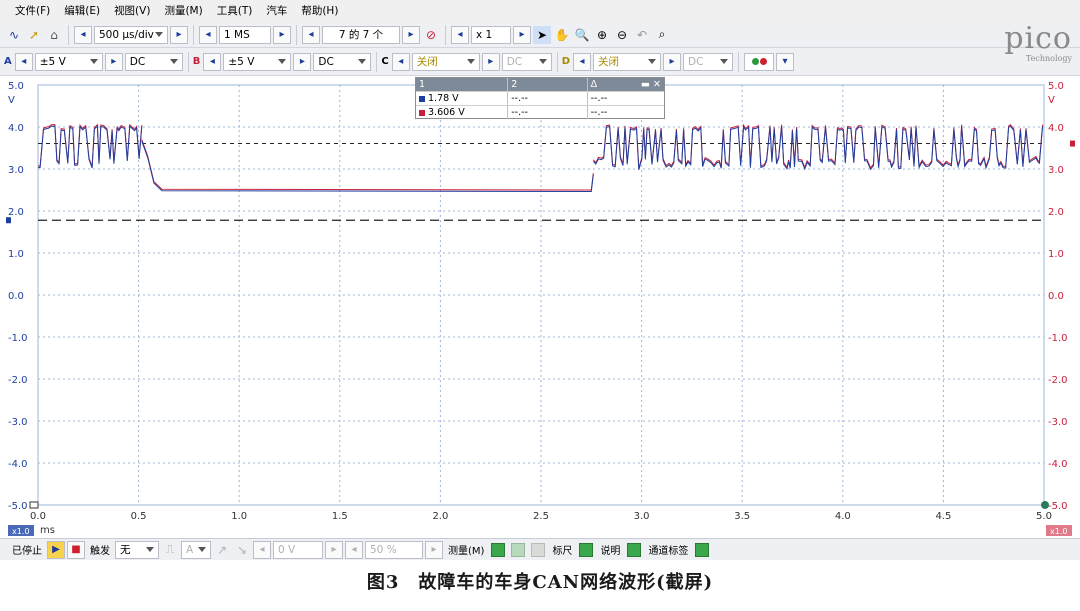 The image size is (1080, 611). I want to click on x-tick-6: 3.0, so click(642, 516).